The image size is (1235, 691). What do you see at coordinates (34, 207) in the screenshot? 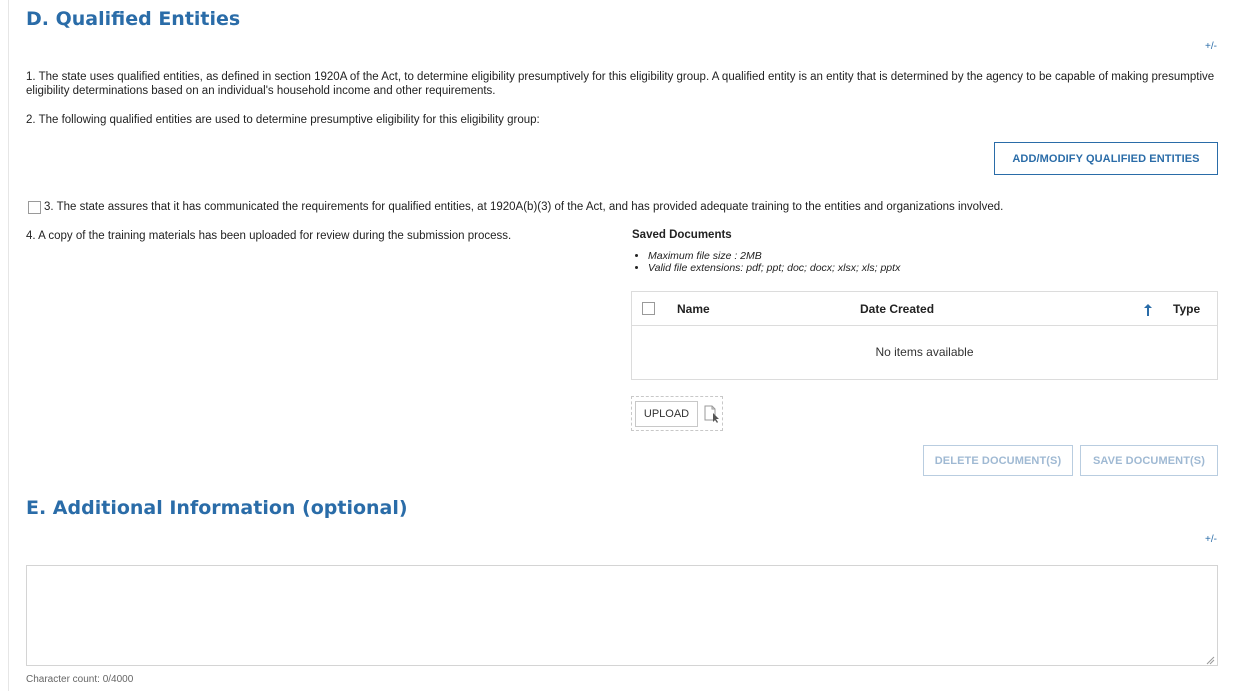
I see `item-3-checkbox` at bounding box center [34, 207].